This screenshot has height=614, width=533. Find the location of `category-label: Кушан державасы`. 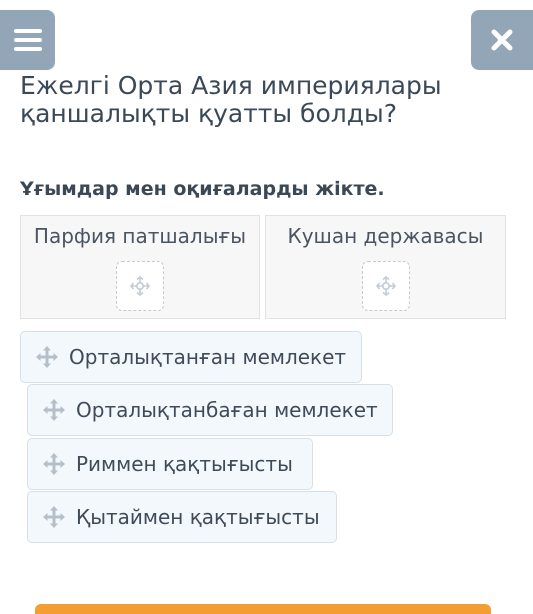

category-label: Кушан державасы is located at coordinates (385, 236).